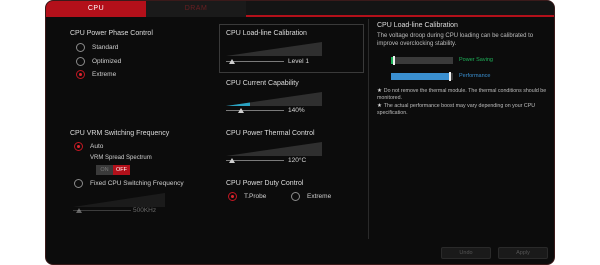 The width and height of the screenshot is (600, 265). Describe the element at coordinates (449, 76) in the screenshot. I see `performance-marker` at that location.